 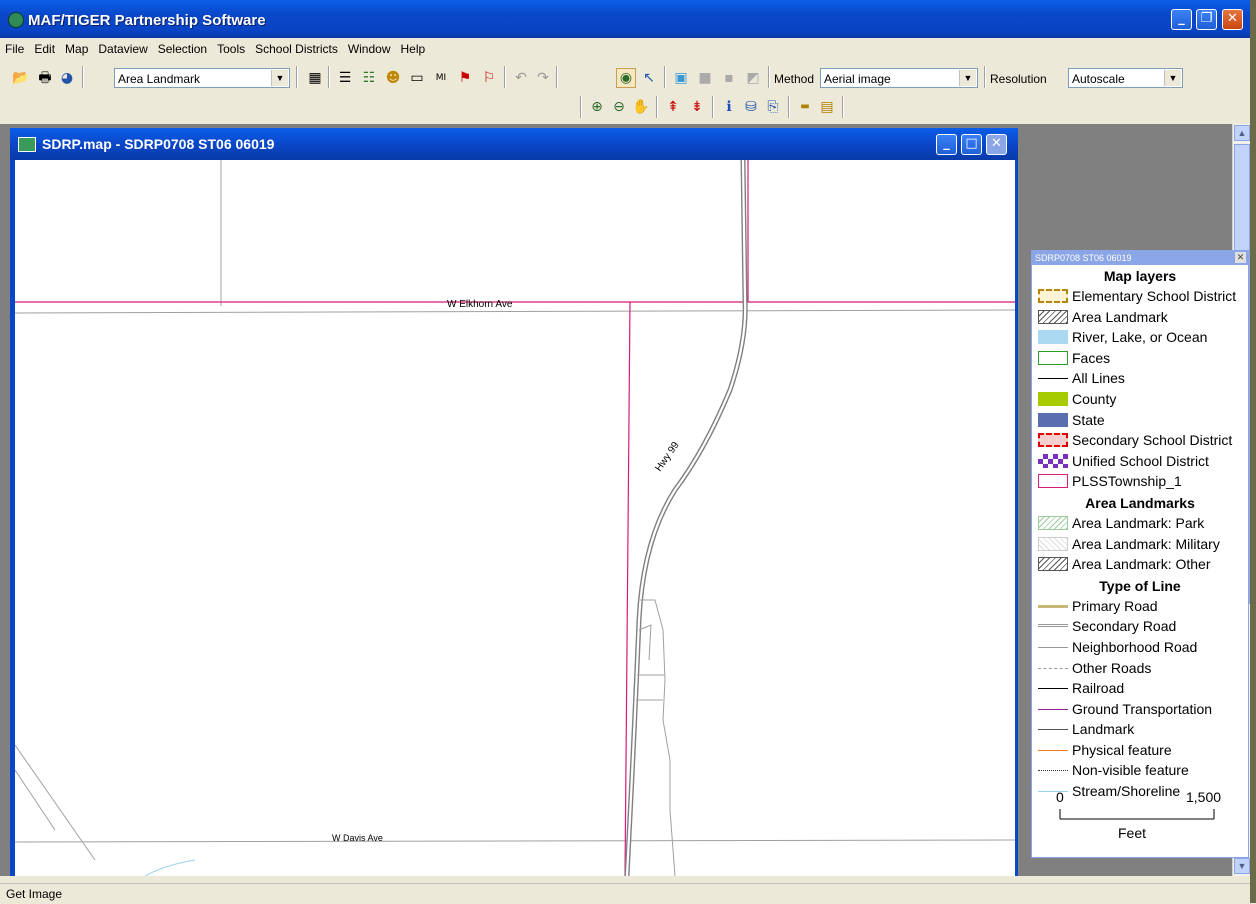 I want to click on menu-edit: Edit, so click(x=44, y=47).